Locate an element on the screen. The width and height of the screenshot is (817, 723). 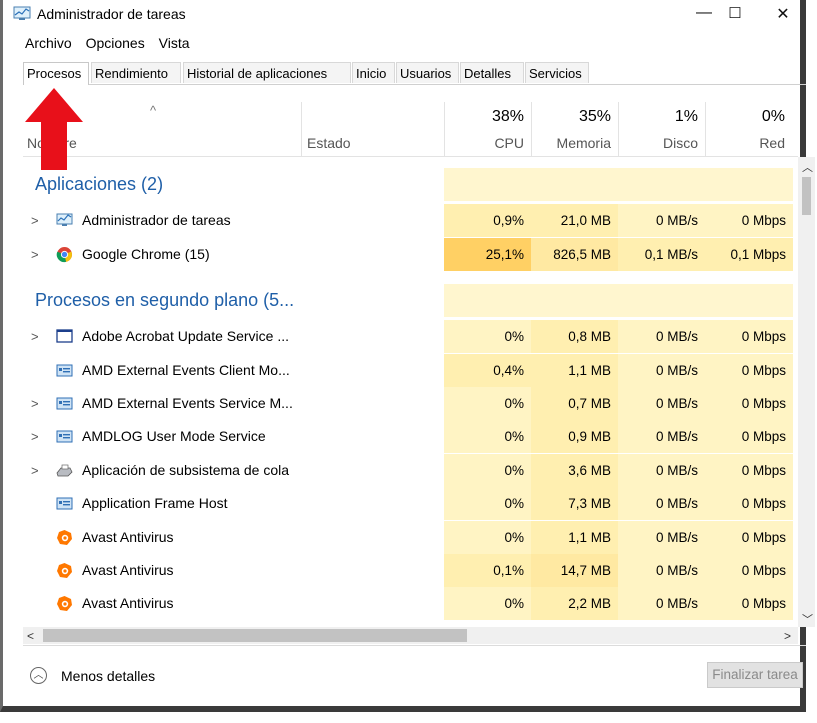
less-details-link: Menos detalles is located at coordinates (108, 676).